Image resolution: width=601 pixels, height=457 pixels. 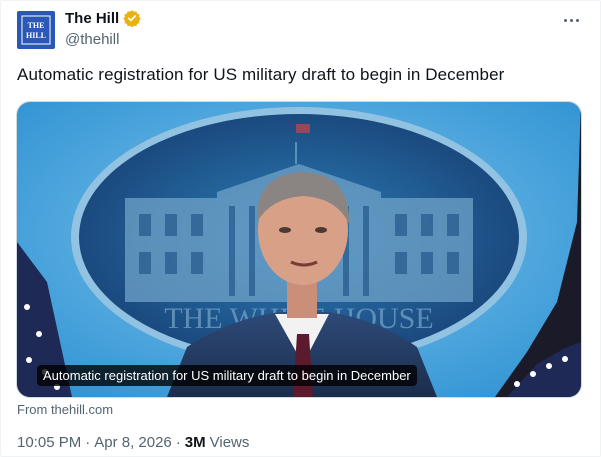 What do you see at coordinates (36, 25) in the screenshot?
I see `svg-text: THE` at bounding box center [36, 25].